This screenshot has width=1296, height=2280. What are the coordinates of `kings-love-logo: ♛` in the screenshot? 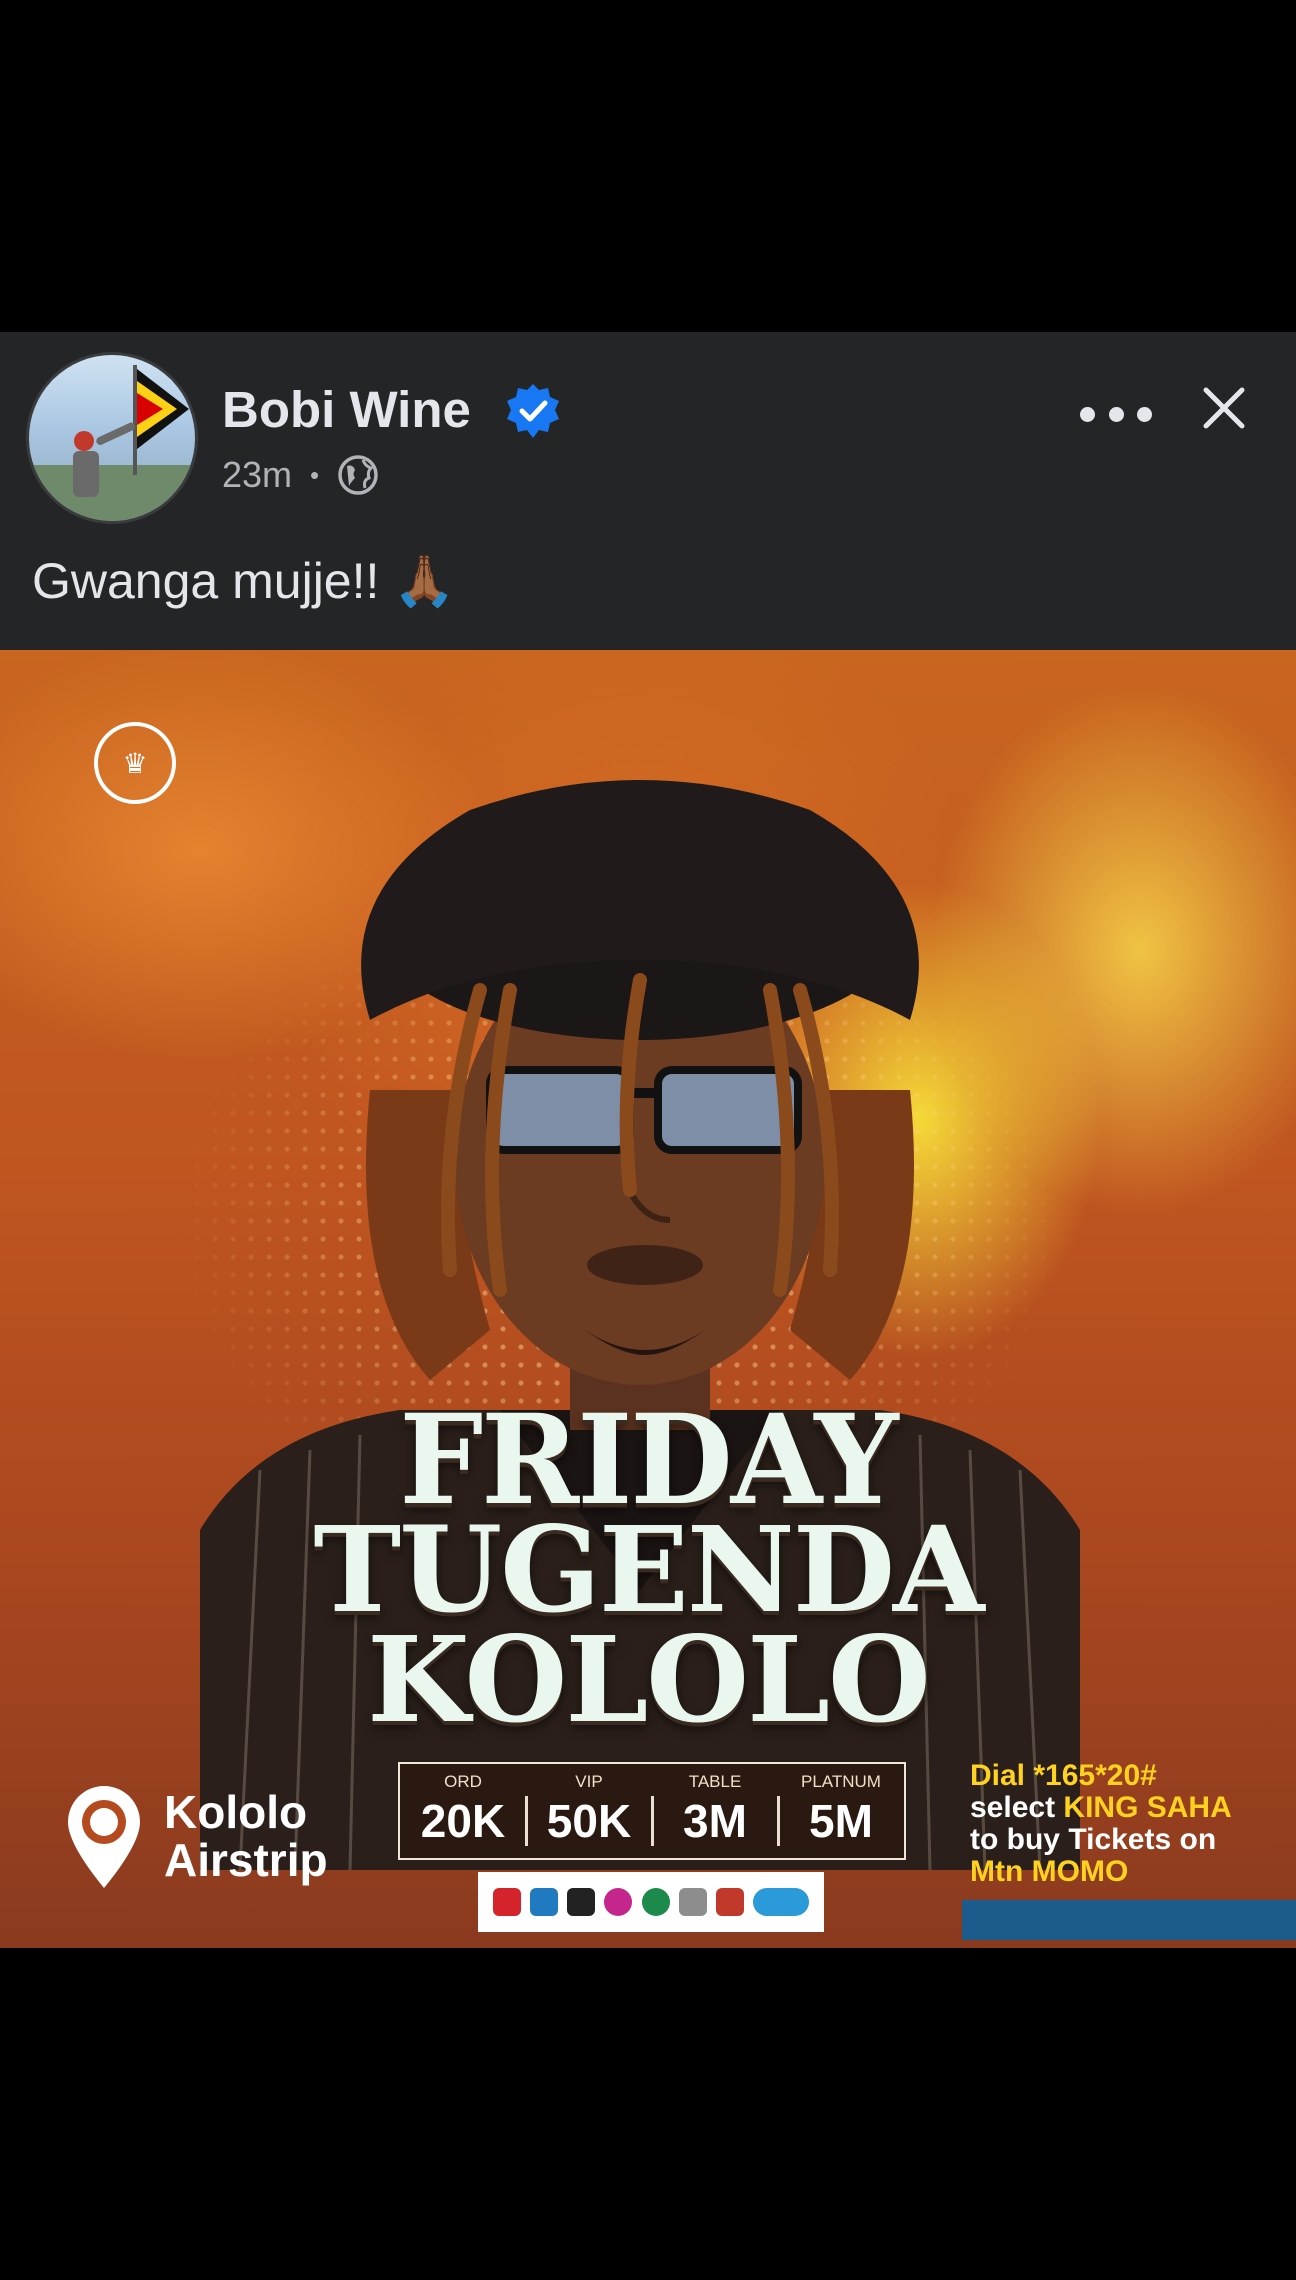 It's located at (135, 763).